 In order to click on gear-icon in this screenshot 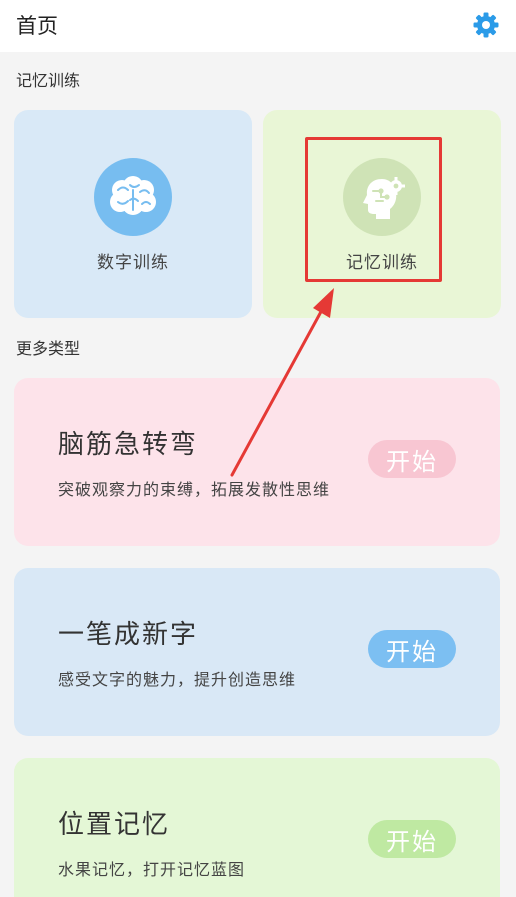, I will do `click(486, 25)`.